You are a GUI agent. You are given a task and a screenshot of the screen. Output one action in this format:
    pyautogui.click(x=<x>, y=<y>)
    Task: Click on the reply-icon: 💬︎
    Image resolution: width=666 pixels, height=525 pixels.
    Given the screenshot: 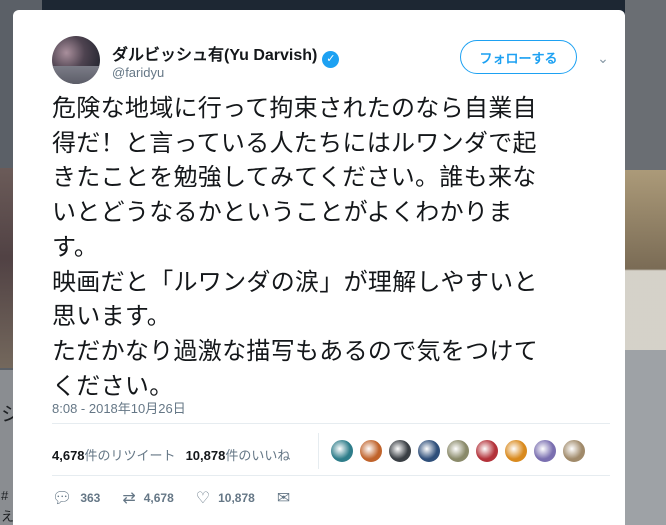 What is the action you would take?
    pyautogui.click(x=62, y=498)
    